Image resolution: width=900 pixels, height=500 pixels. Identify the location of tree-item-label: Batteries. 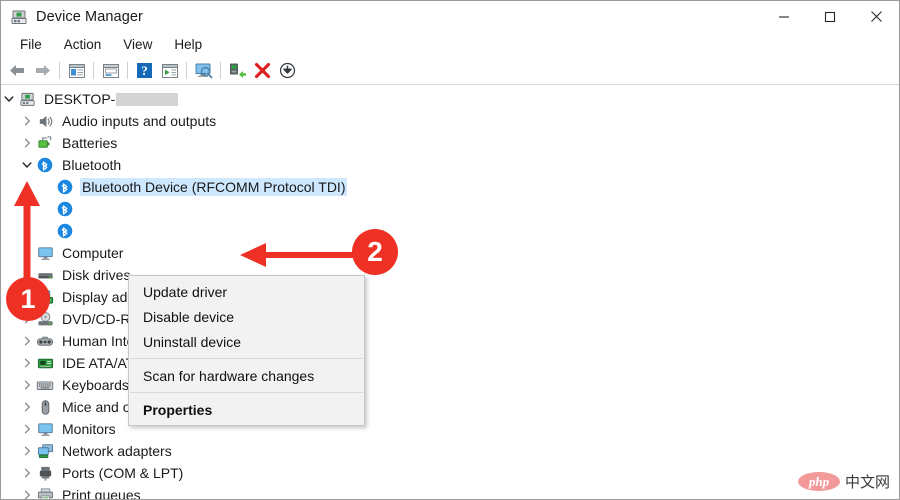
(90, 143).